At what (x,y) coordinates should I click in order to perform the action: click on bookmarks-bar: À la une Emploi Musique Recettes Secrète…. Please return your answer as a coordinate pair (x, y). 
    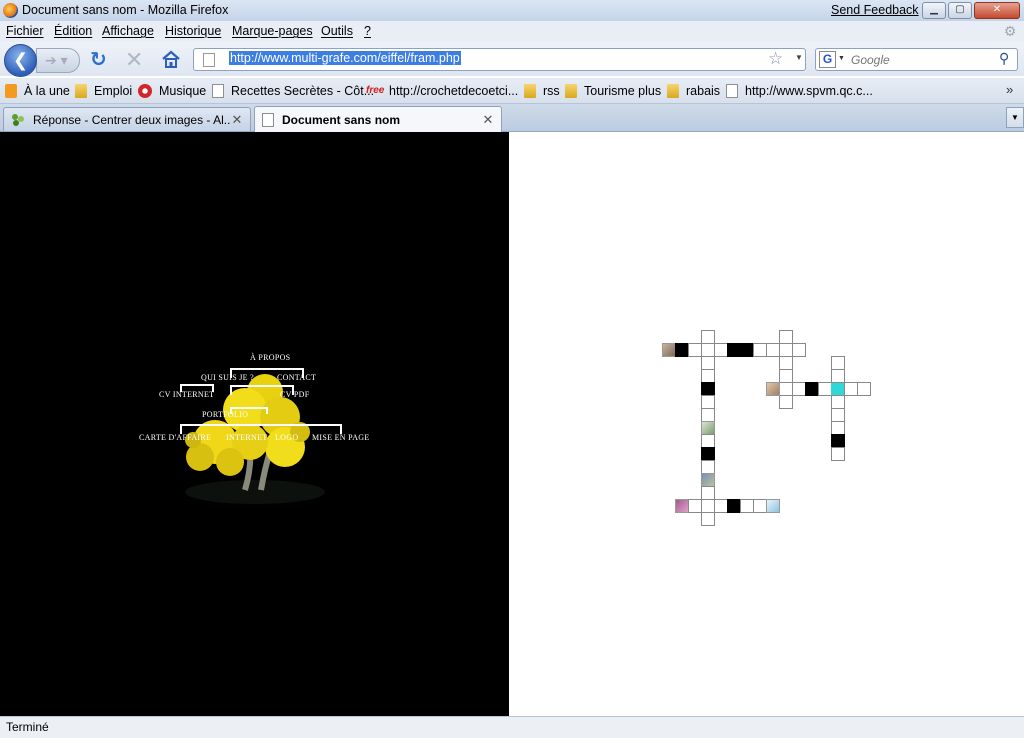
    Looking at the image, I should click on (512, 91).